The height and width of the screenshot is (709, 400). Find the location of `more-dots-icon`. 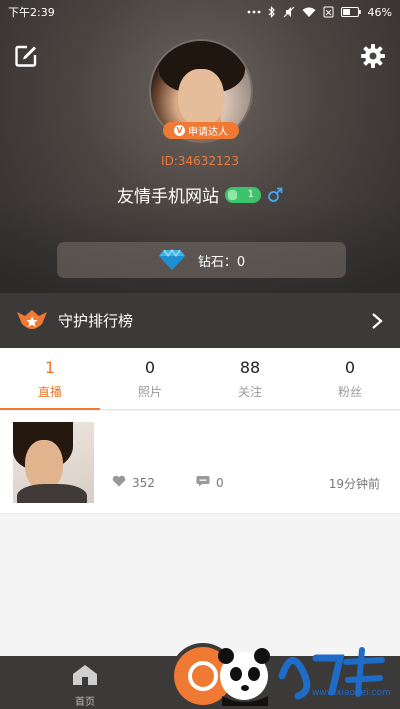

more-dots-icon is located at coordinates (254, 12).